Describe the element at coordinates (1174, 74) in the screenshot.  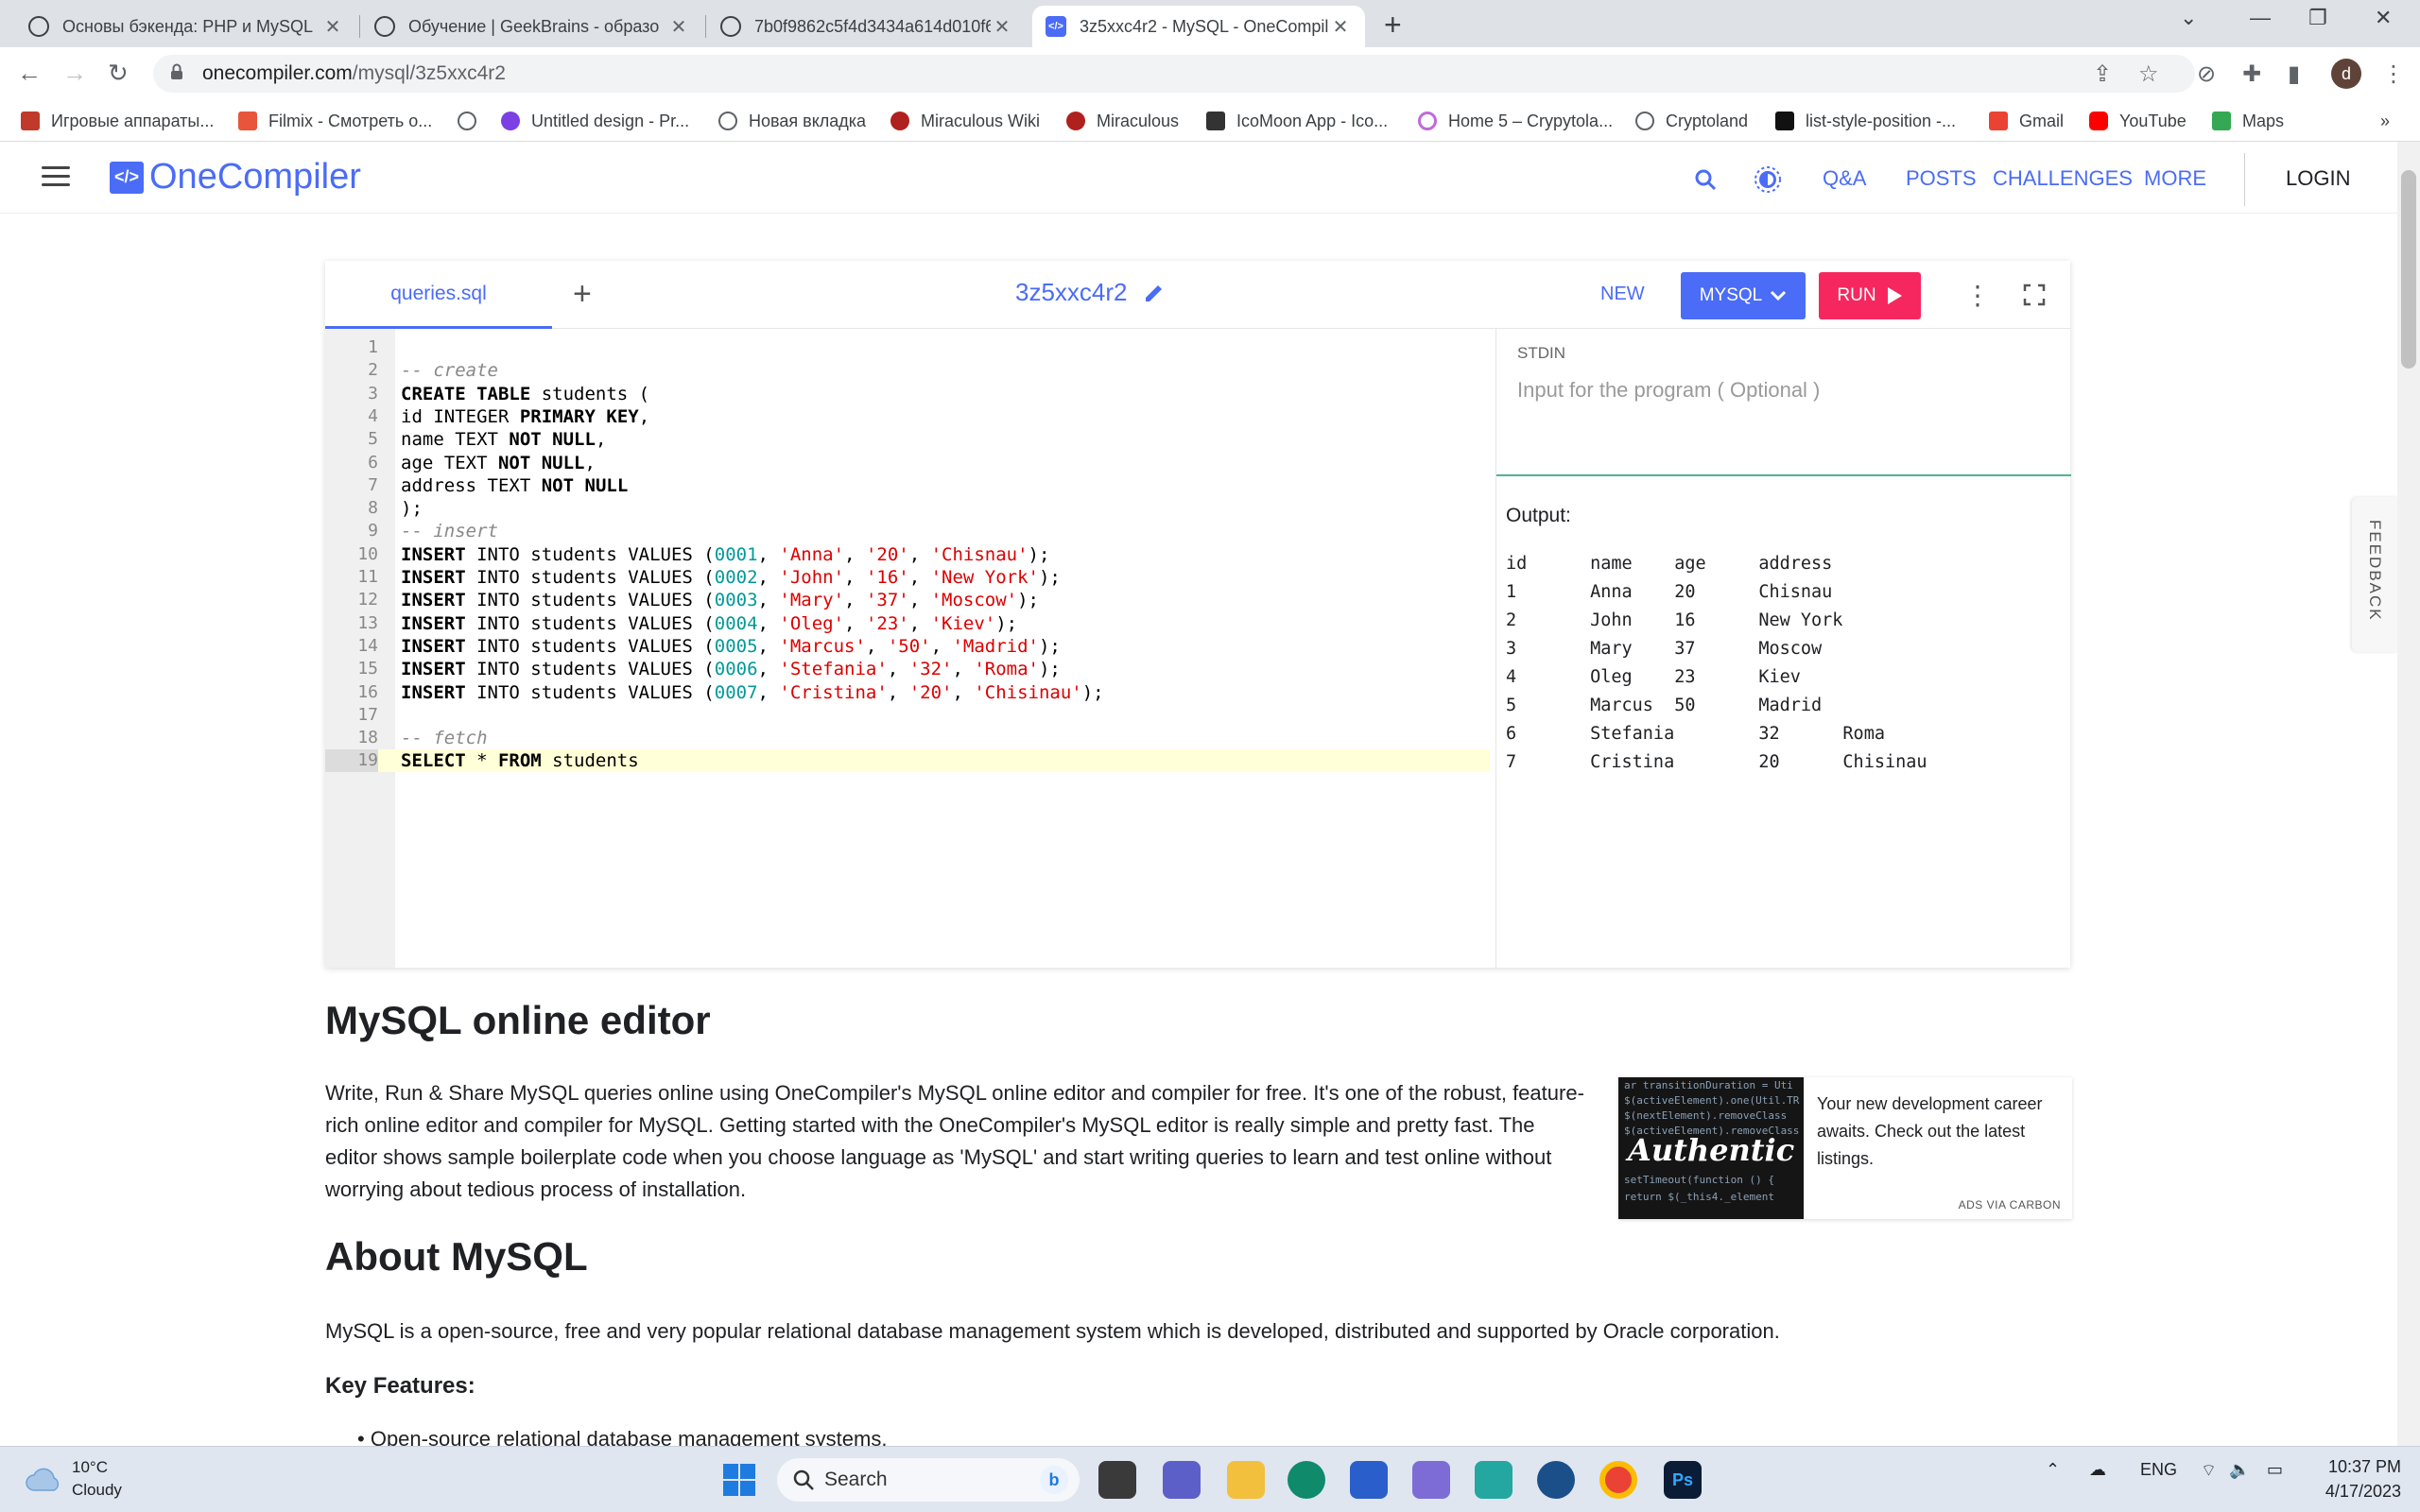
I see `address-bar: onecompiler.com/mysql/3z5xxc4r2` at that location.